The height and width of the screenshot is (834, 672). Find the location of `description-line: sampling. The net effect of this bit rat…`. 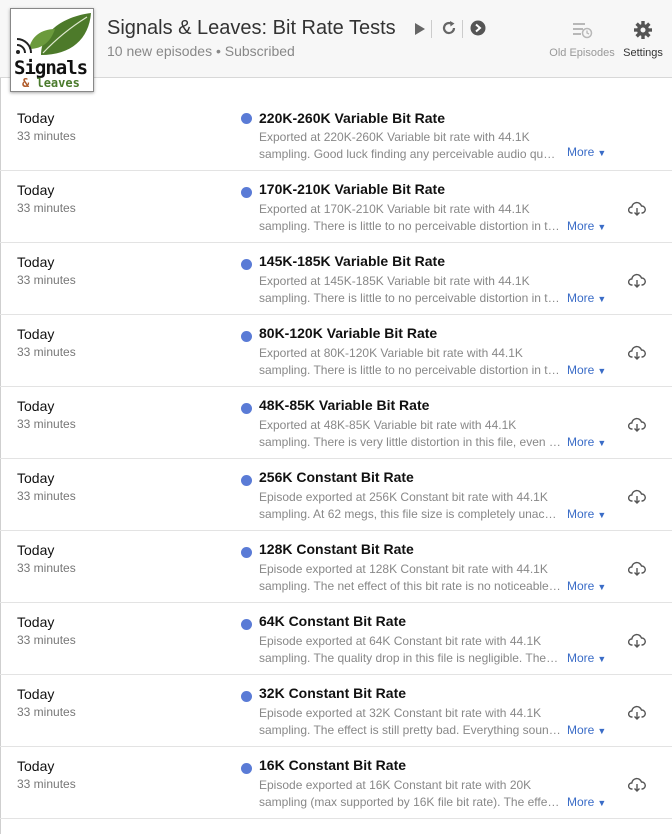

description-line: sampling. The net effect of this bit rat… is located at coordinates (410, 586).